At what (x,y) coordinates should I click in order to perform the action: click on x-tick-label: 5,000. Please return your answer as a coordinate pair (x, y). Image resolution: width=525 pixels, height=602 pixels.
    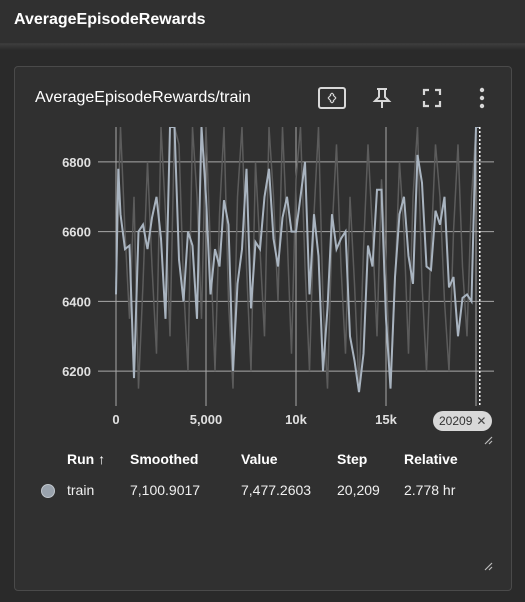
    Looking at the image, I should click on (206, 419).